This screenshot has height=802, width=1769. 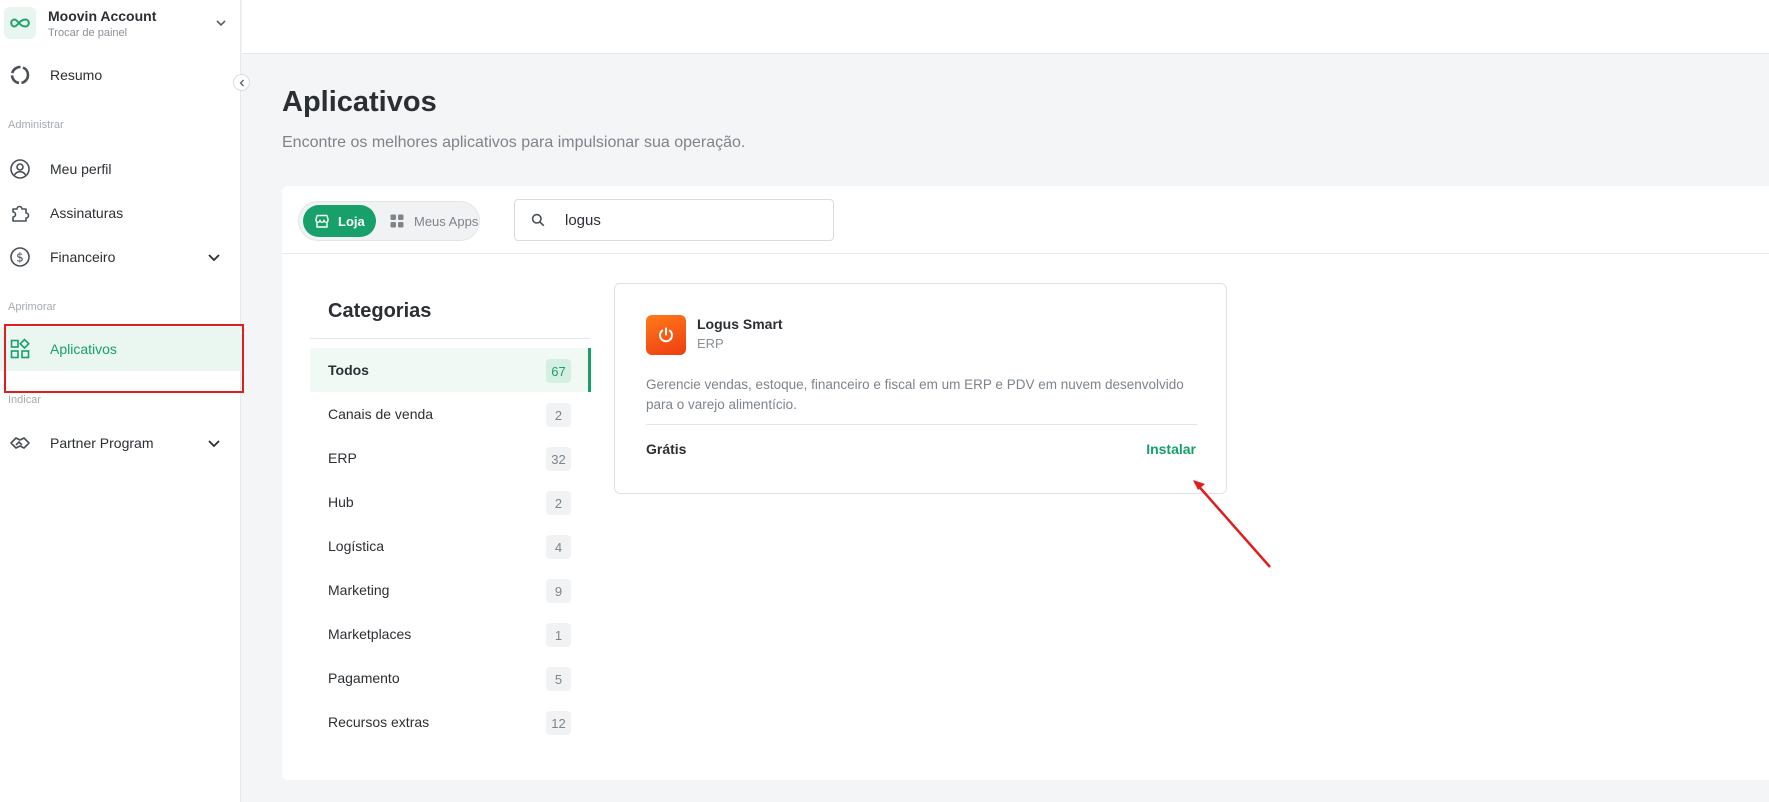 What do you see at coordinates (25, 400) in the screenshot?
I see `section-label-indicar: Indicar` at bounding box center [25, 400].